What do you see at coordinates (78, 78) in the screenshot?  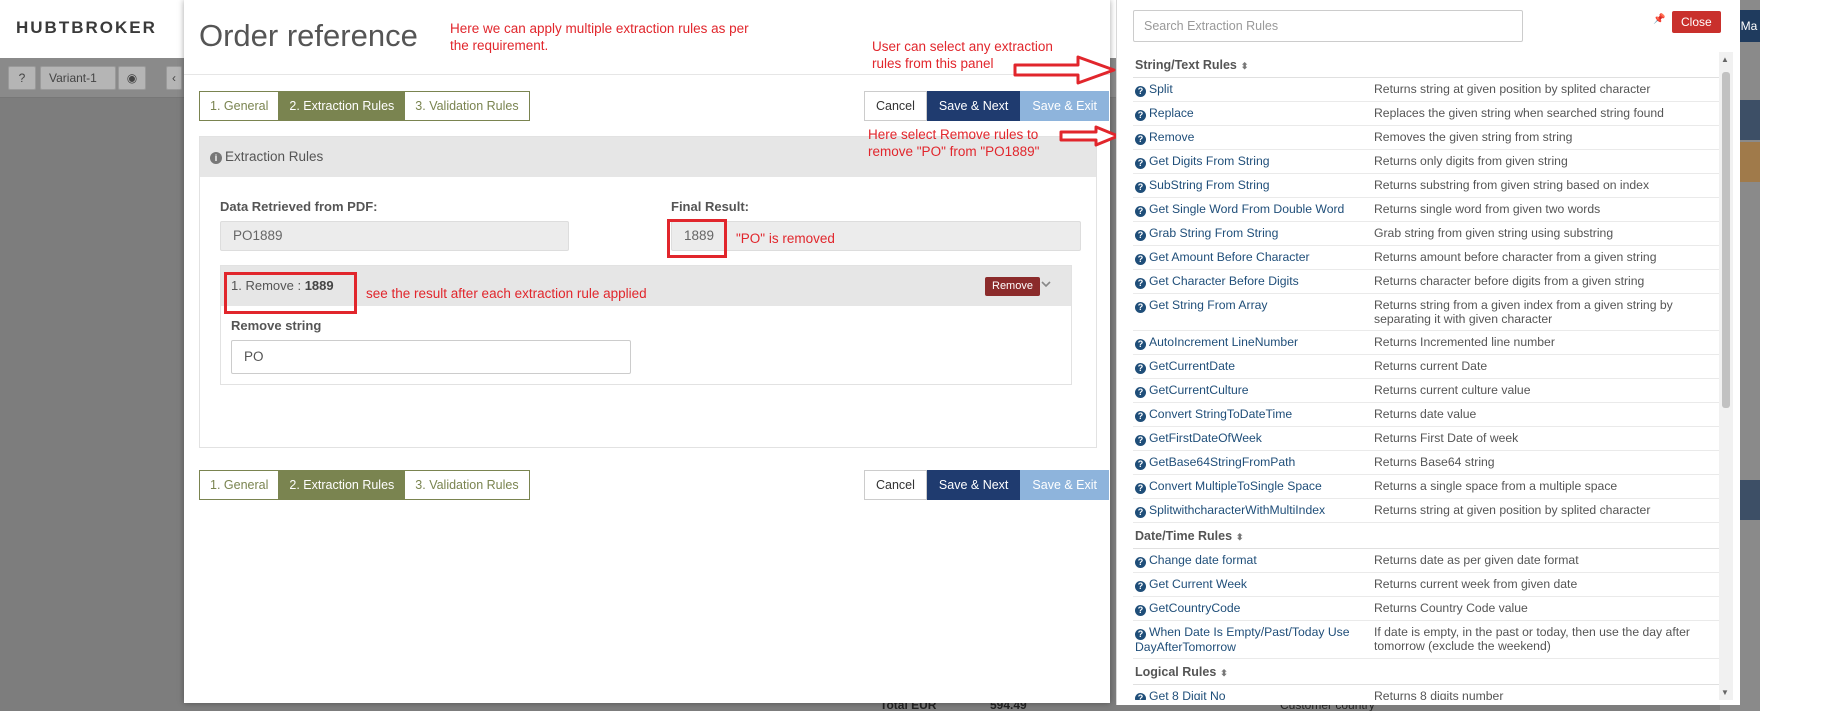 I see `variant-selector: Variant-1` at bounding box center [78, 78].